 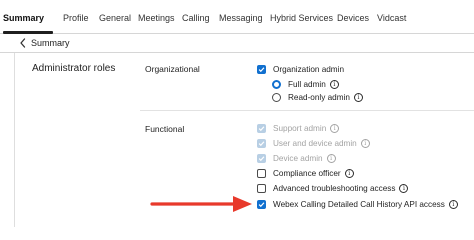 What do you see at coordinates (237, 43) in the screenshot?
I see `breadcrumb: Summary` at bounding box center [237, 43].